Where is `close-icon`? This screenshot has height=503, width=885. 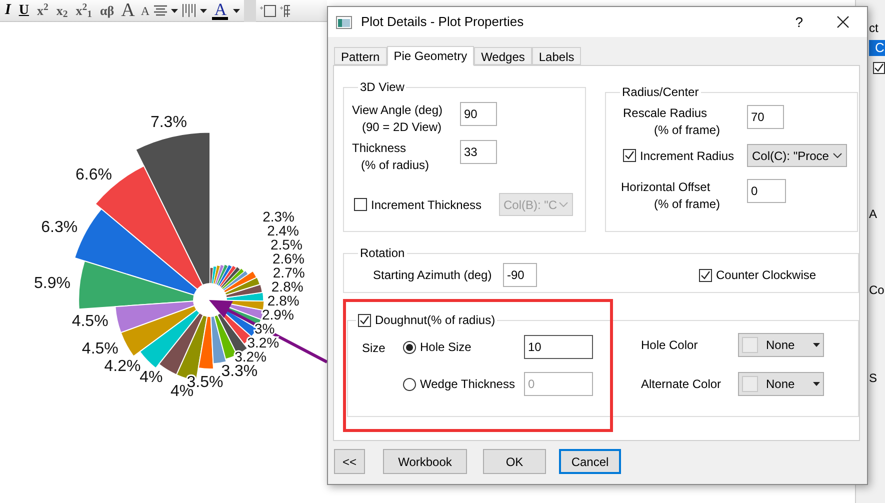 close-icon is located at coordinates (843, 22).